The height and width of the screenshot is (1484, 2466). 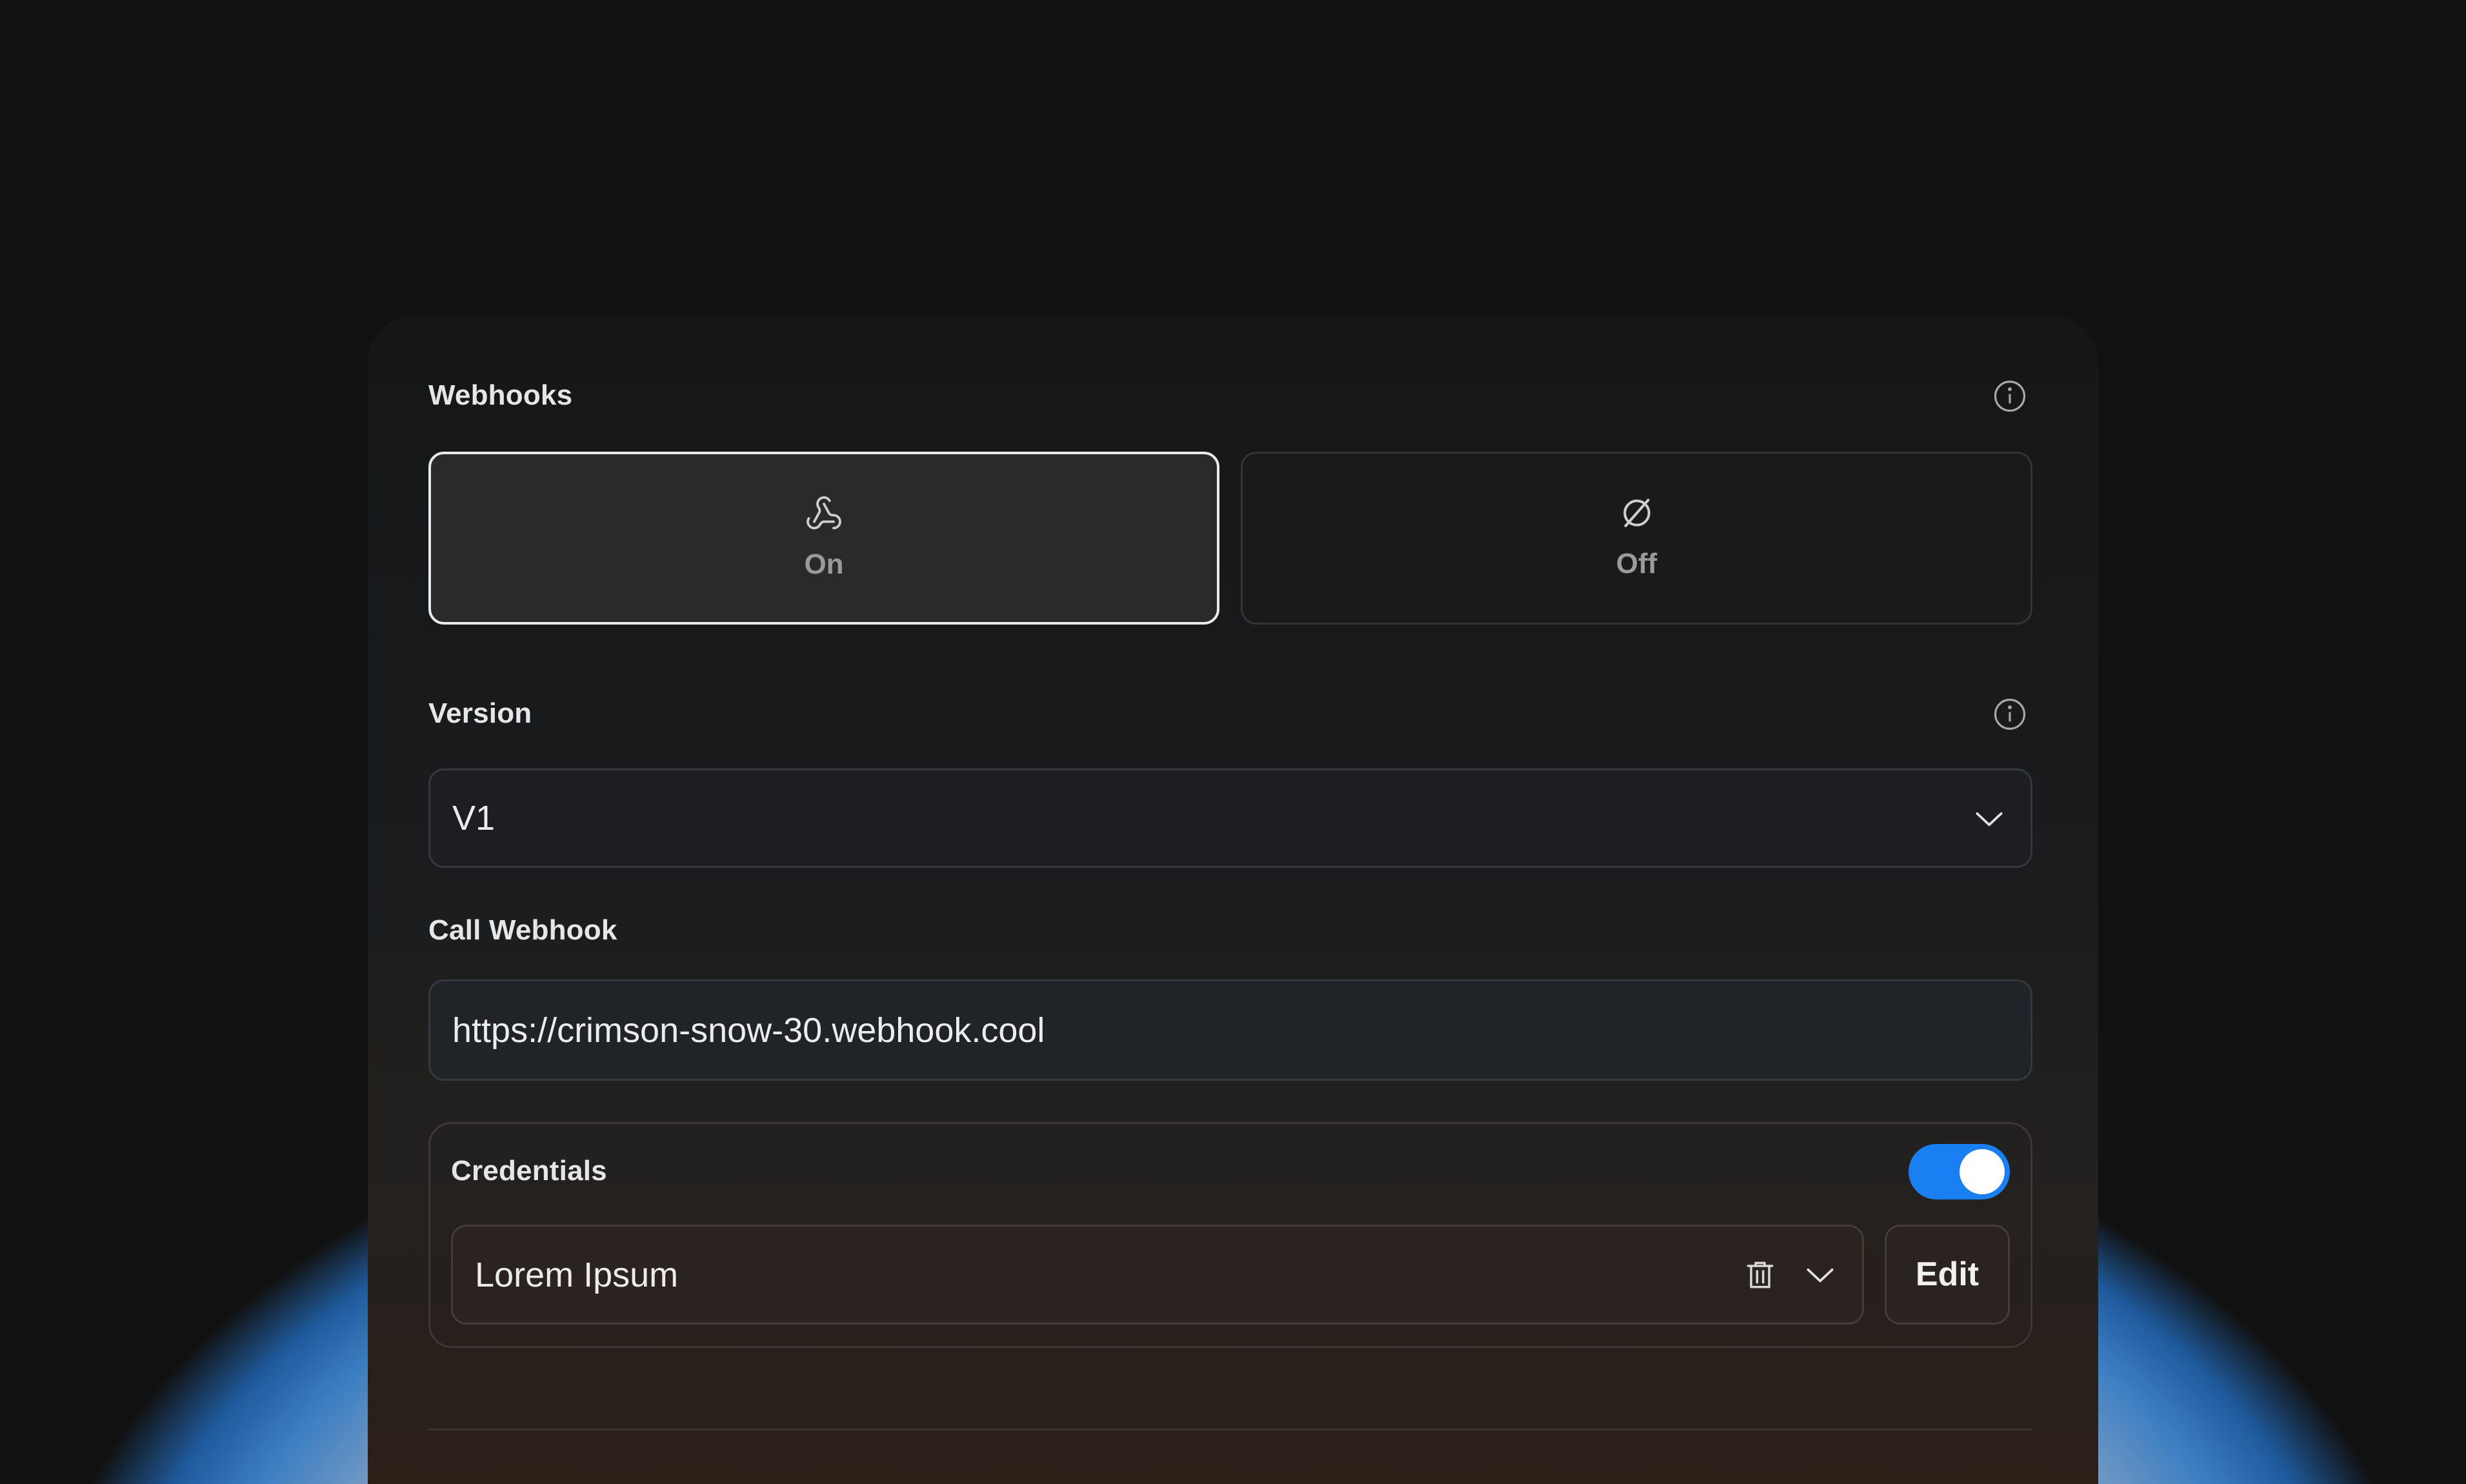 What do you see at coordinates (500, 395) in the screenshot?
I see `webhooks-label: Webhooks` at bounding box center [500, 395].